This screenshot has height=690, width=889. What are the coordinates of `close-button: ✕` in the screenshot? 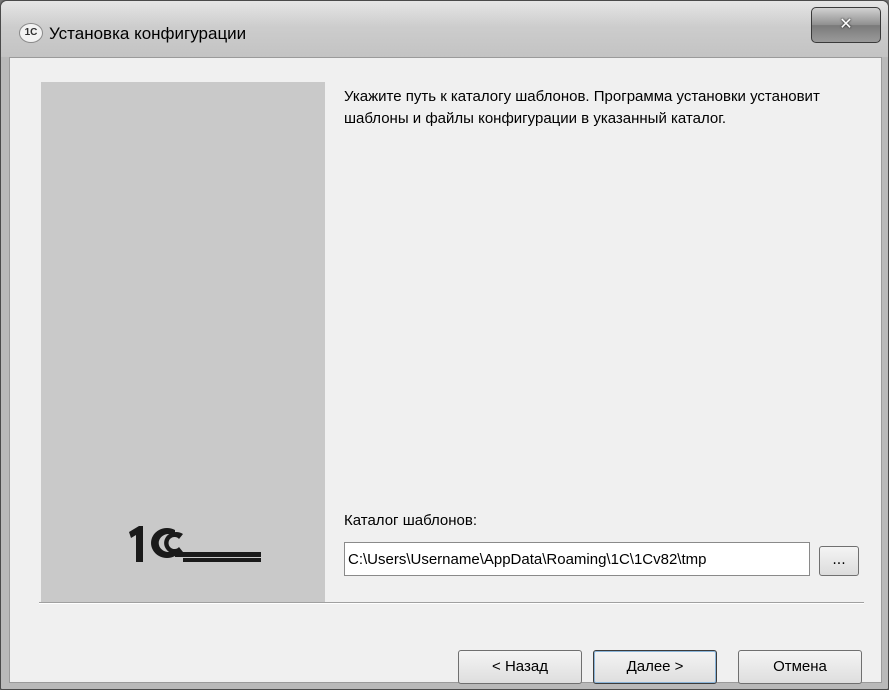 It's located at (846, 25).